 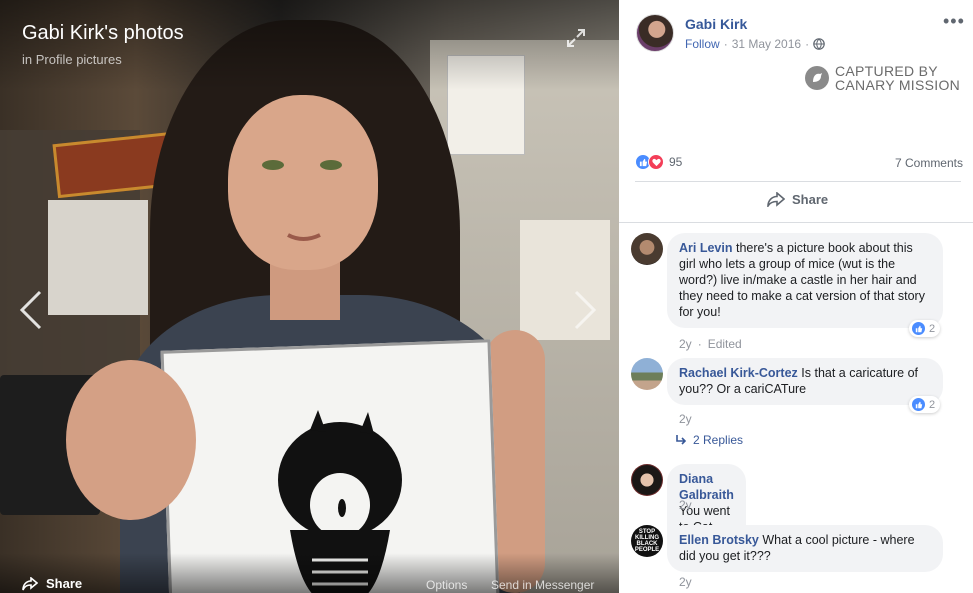 I want to click on love-icon, so click(x=656, y=162).